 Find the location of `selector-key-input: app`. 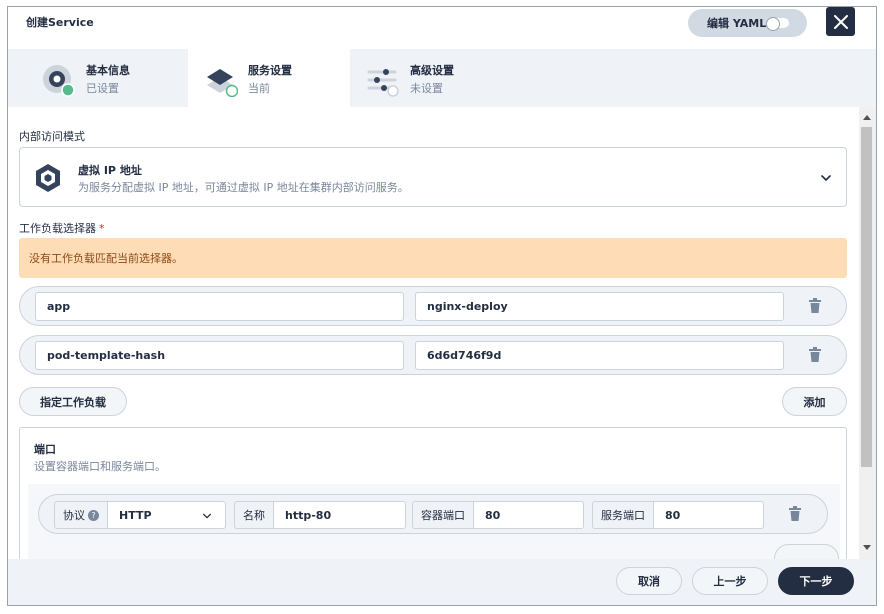

selector-key-input: app is located at coordinates (219, 306).